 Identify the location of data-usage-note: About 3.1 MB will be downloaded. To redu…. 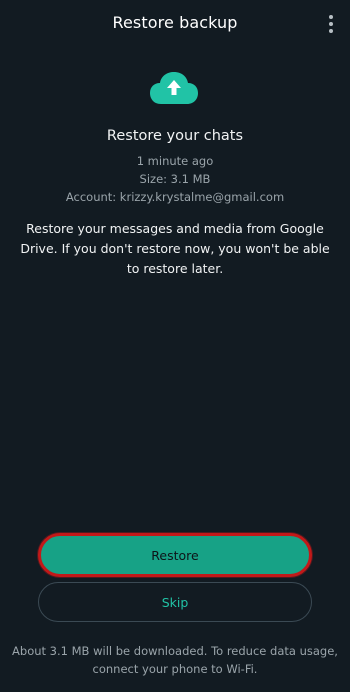
(175, 660).